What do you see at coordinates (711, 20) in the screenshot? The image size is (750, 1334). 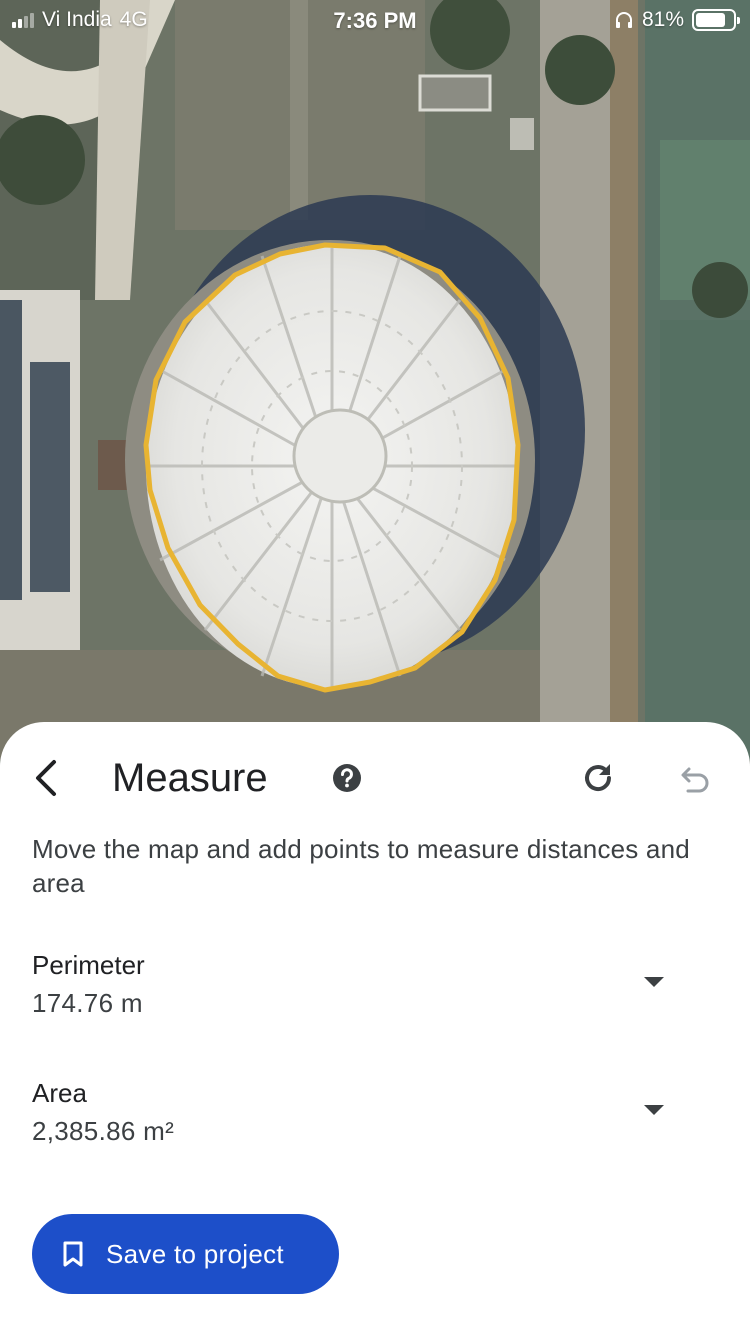 I see `battery-level` at bounding box center [711, 20].